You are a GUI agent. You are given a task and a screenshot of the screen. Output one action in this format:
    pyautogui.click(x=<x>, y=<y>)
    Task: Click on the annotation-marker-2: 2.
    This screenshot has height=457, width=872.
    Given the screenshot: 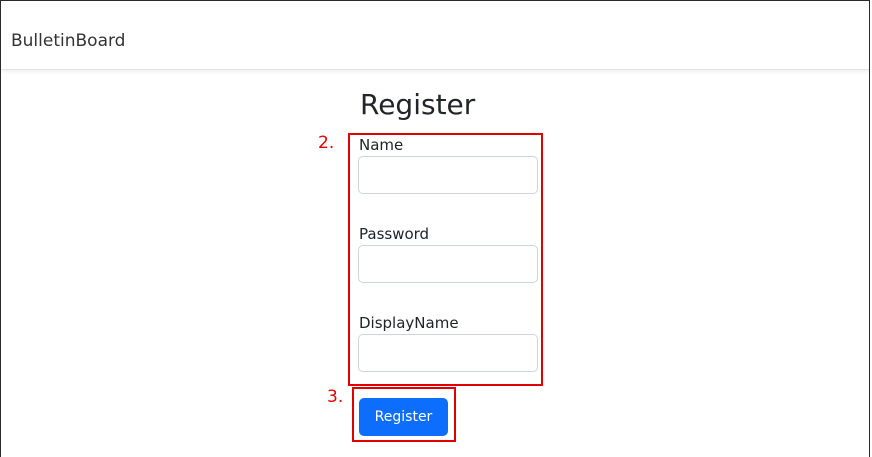 What is the action you would take?
    pyautogui.click(x=326, y=143)
    